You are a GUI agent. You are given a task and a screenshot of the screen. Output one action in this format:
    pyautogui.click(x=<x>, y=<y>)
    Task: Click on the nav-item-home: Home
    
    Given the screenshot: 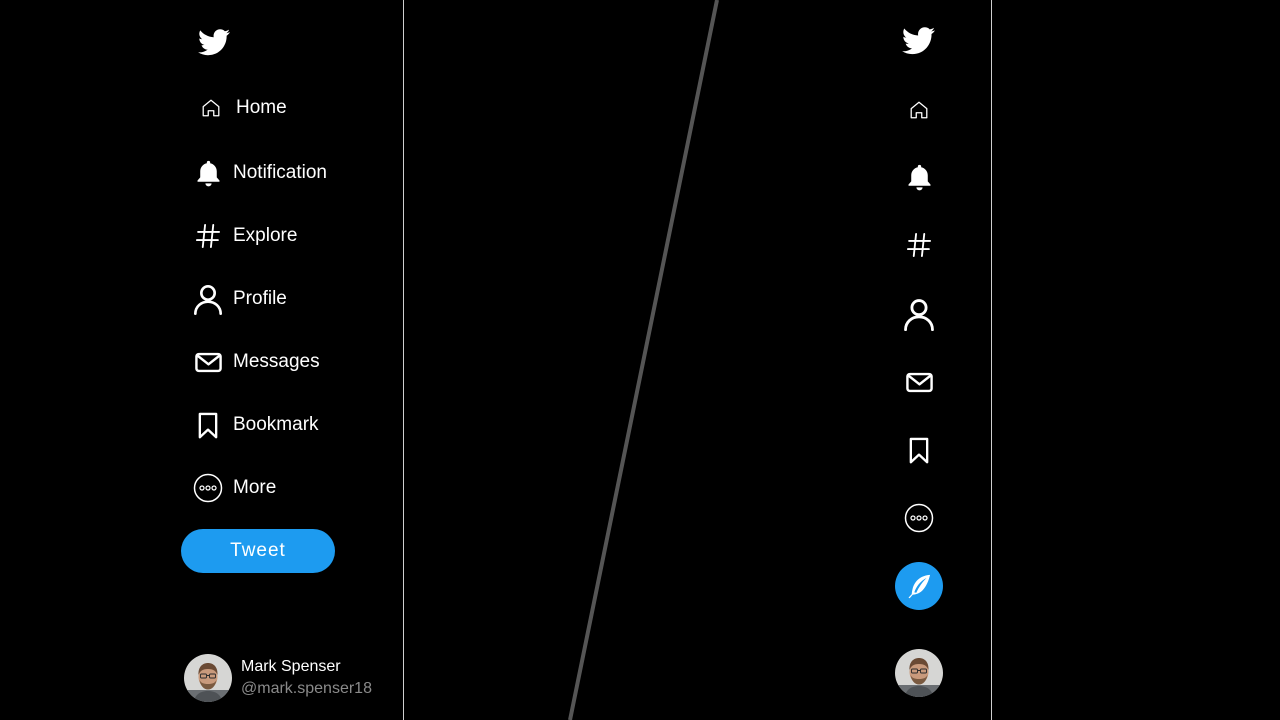 What is the action you would take?
    pyautogui.click(x=241, y=108)
    